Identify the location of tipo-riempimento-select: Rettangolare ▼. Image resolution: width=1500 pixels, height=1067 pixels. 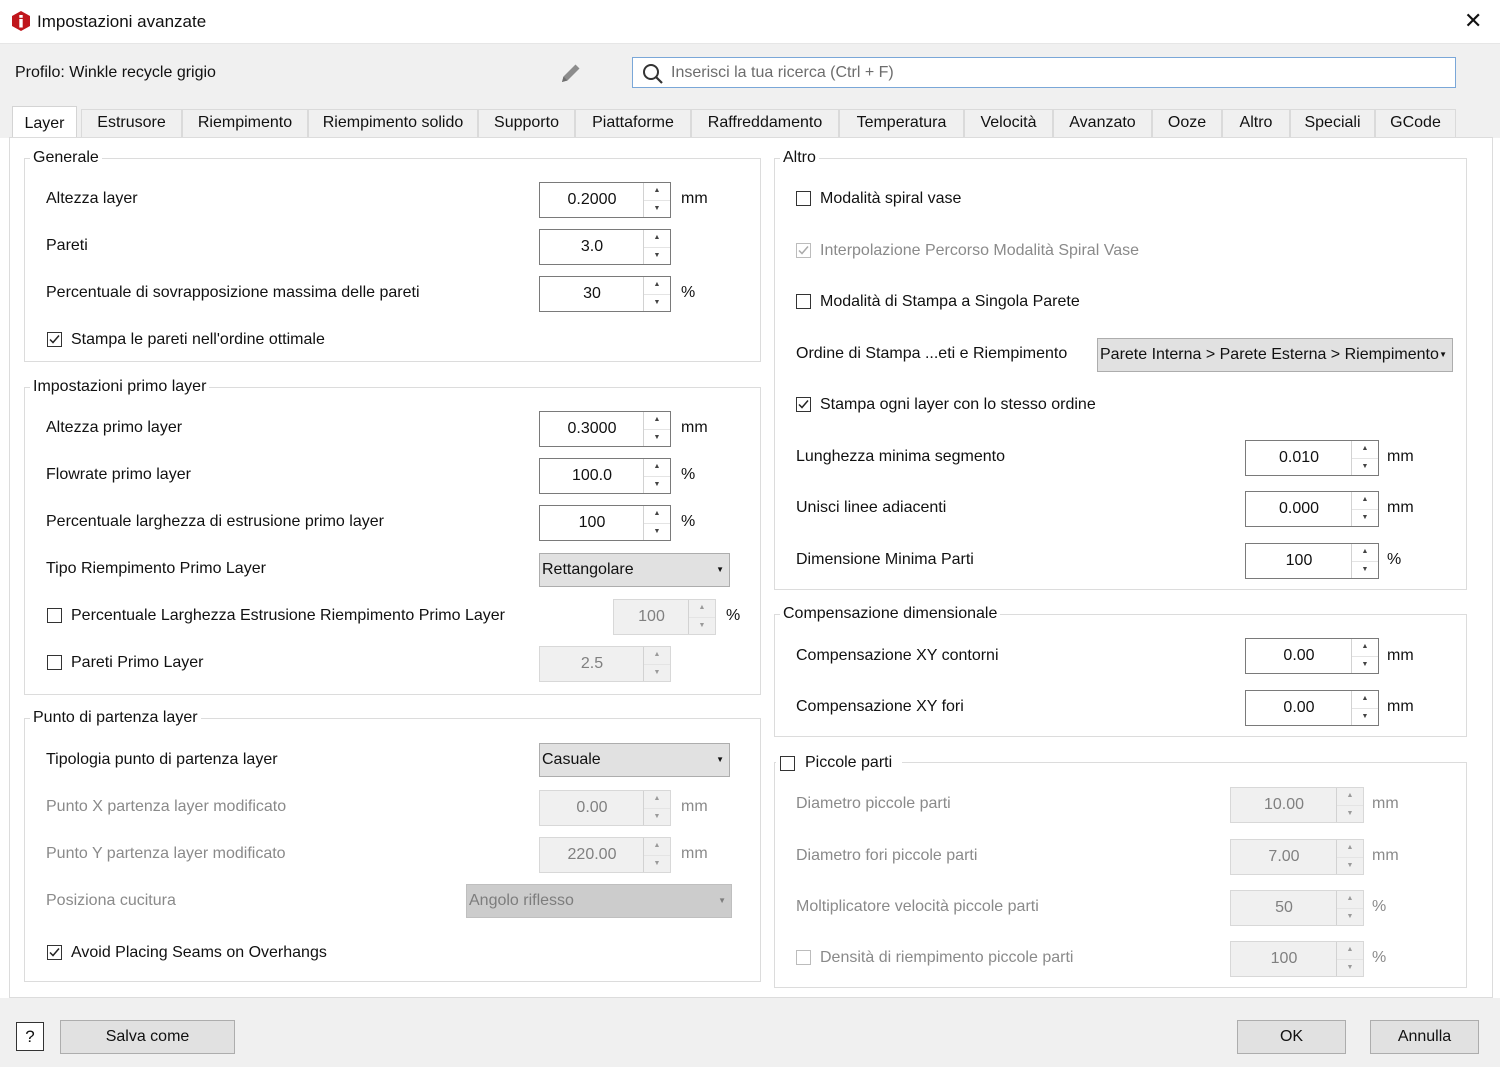
(634, 570).